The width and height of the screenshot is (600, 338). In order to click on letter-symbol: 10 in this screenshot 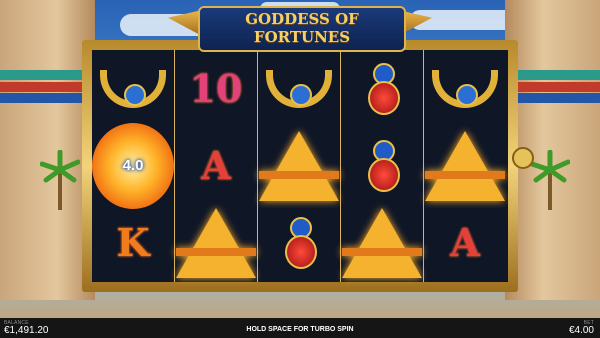, I will do `click(216, 88)`.